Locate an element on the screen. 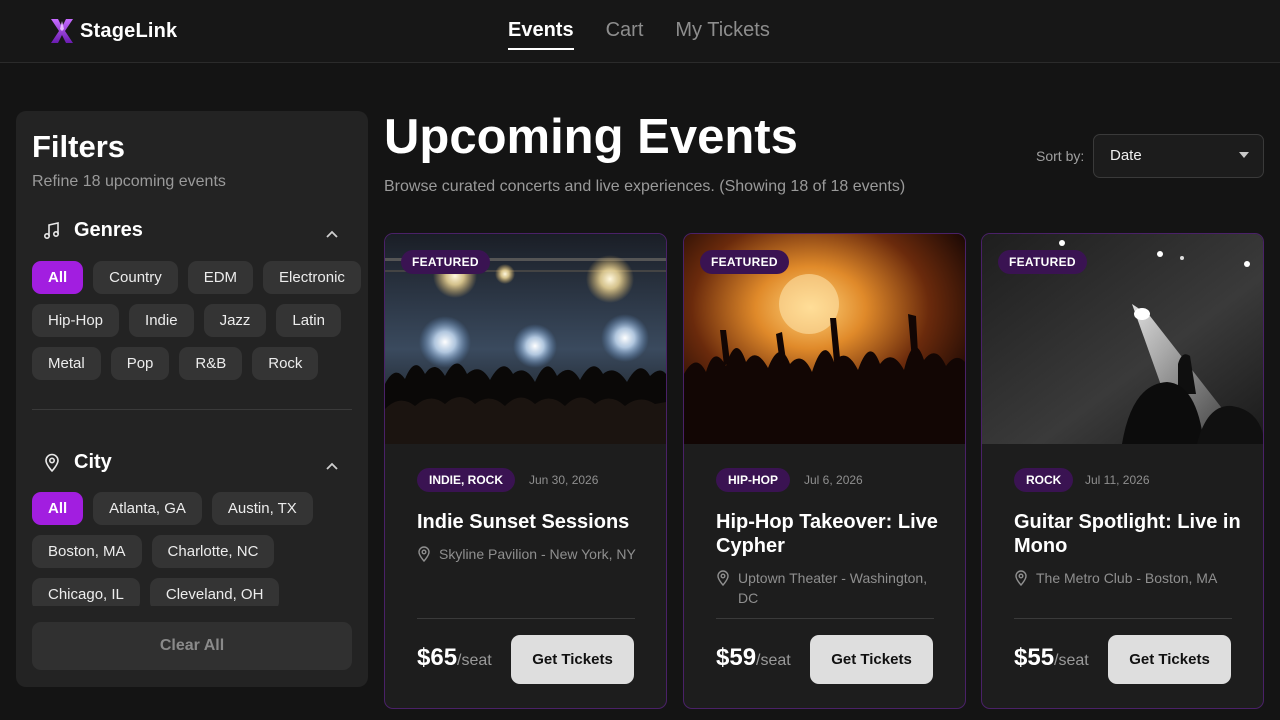 The height and width of the screenshot is (720, 1280). city-chip-chicago: Chicago, IL is located at coordinates (86, 592).